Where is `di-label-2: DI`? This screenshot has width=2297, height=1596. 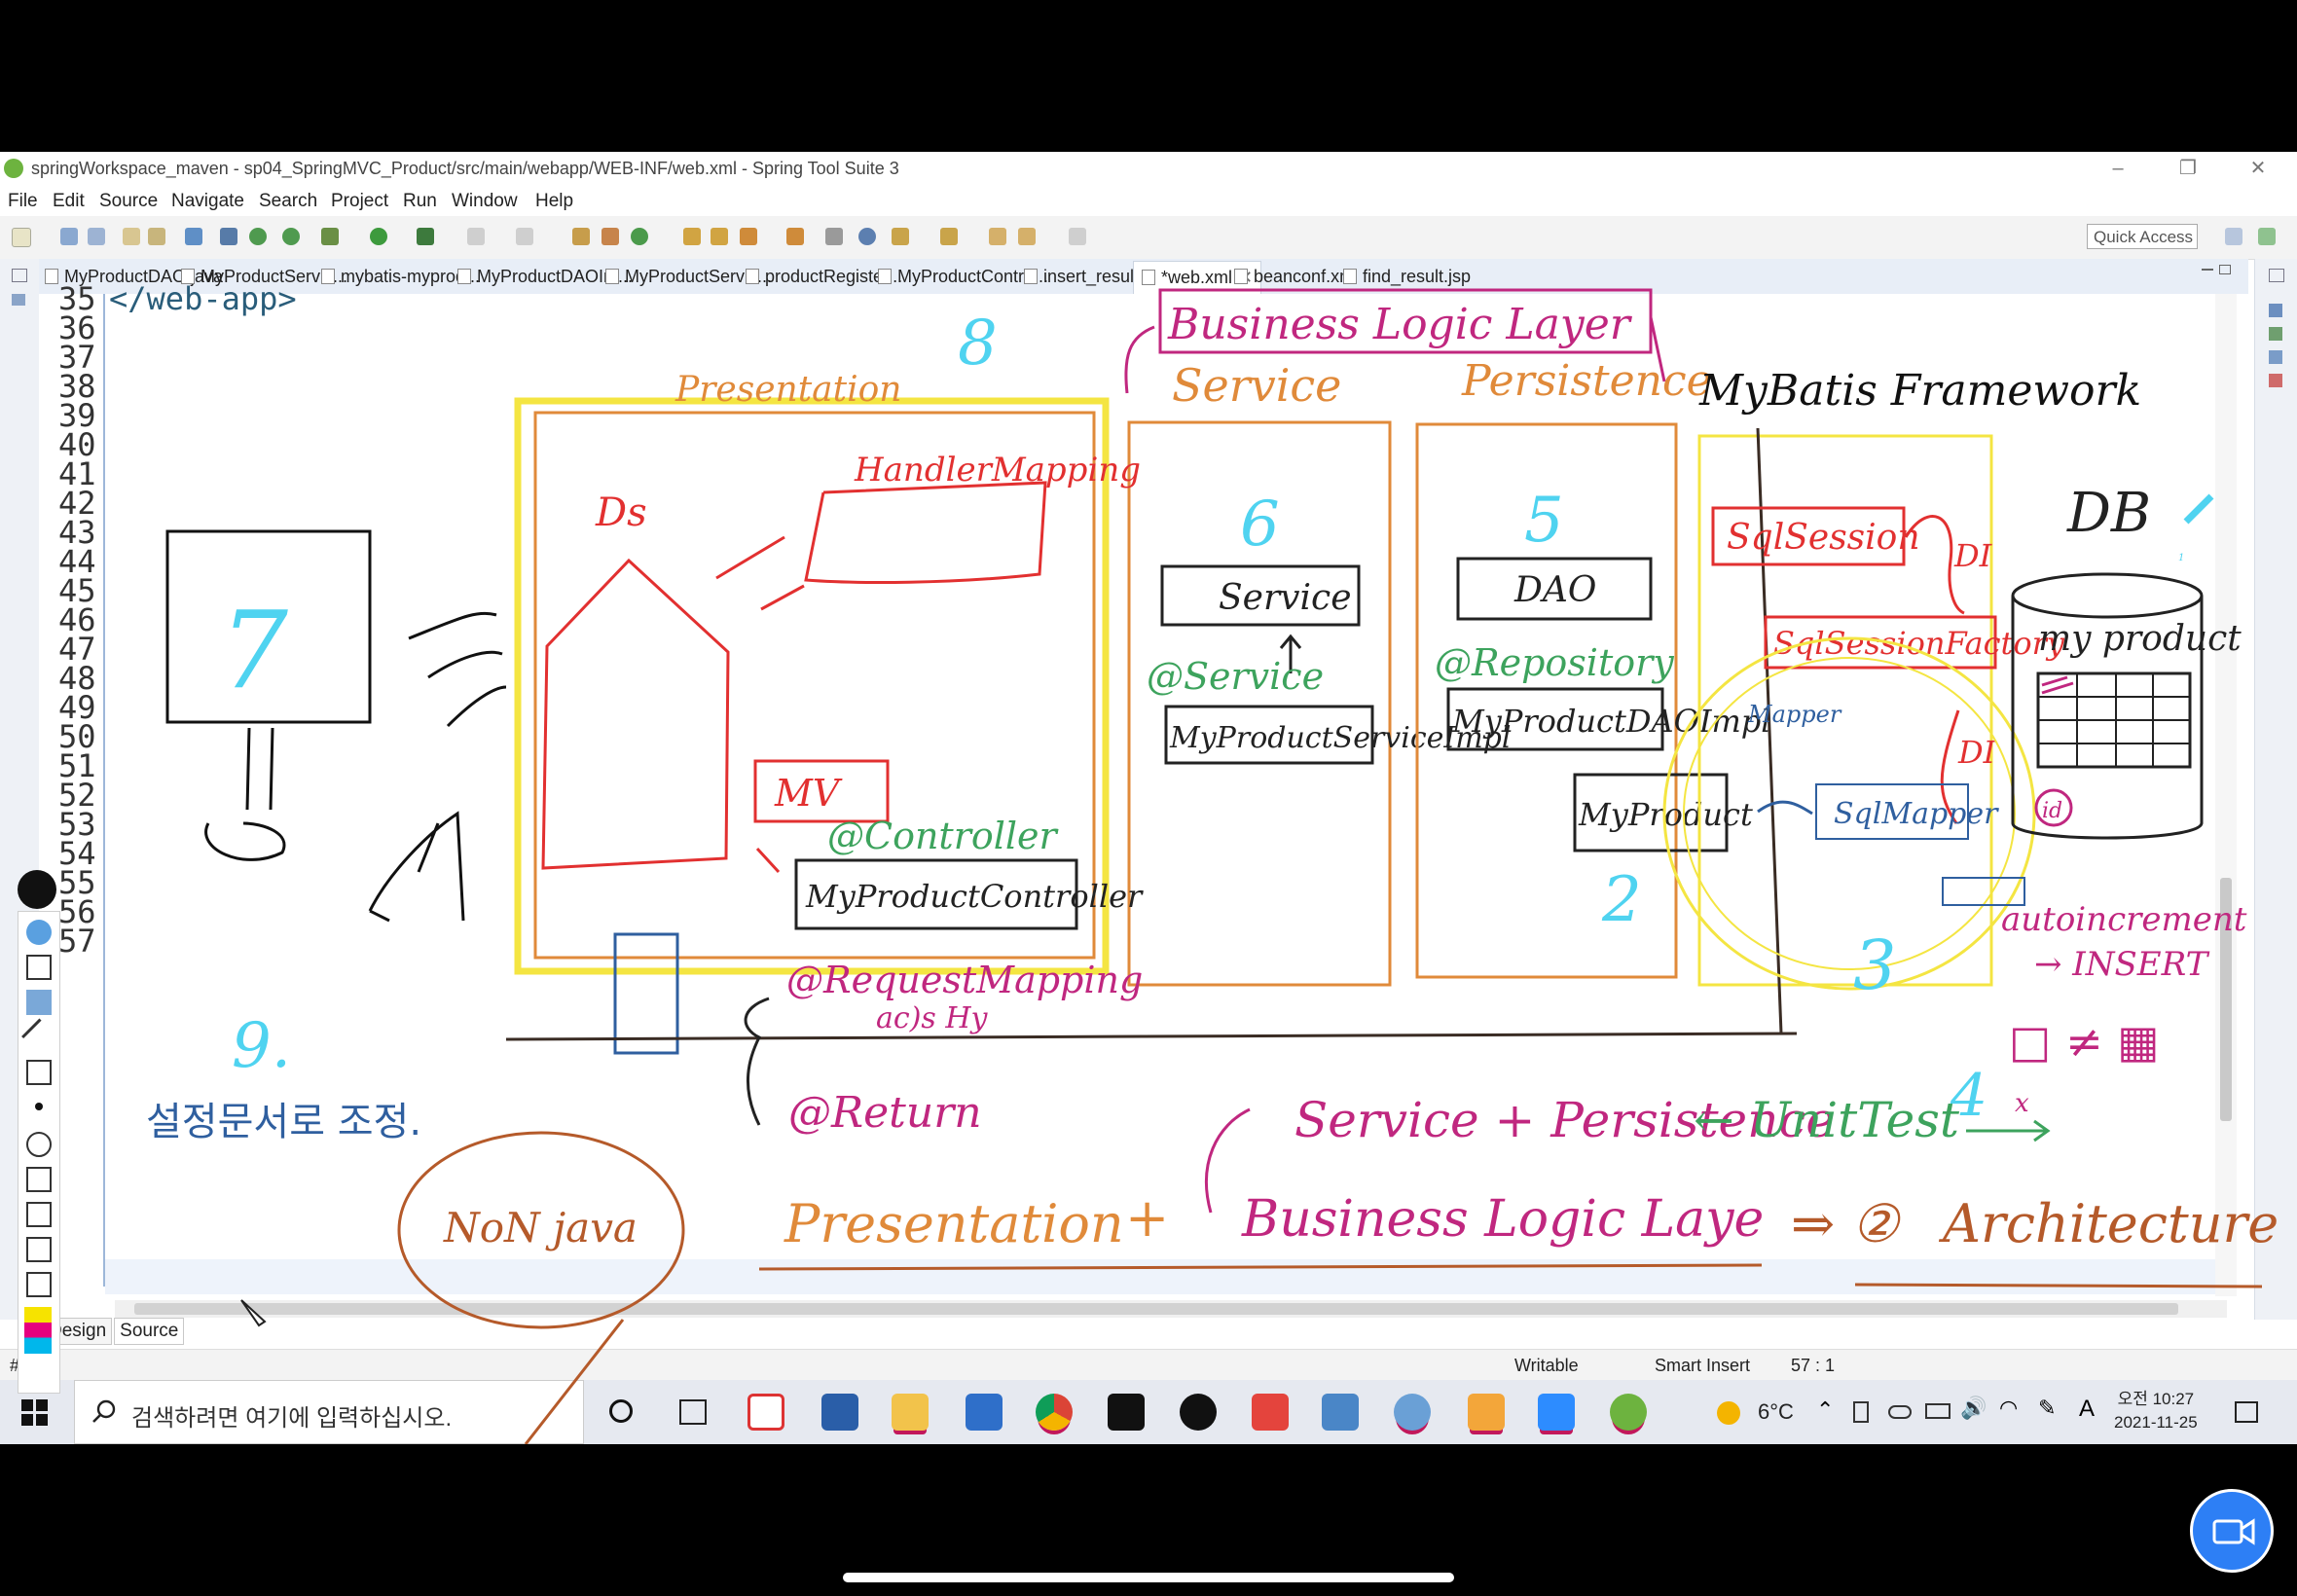
di-label-2: DI is located at coordinates (1977, 752).